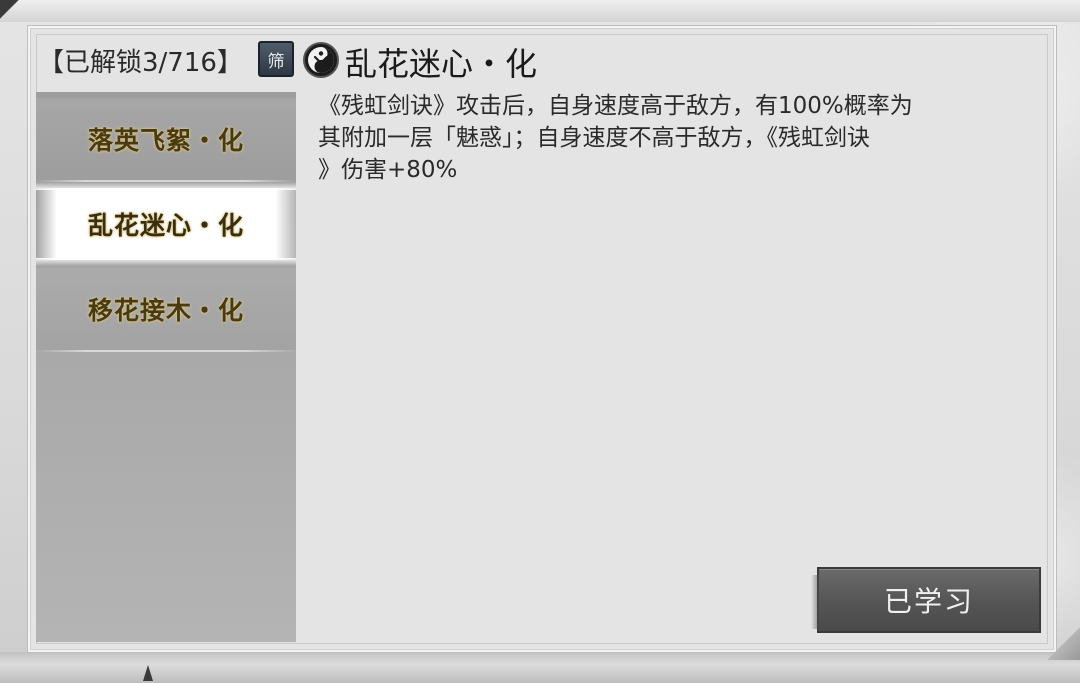 The width and height of the screenshot is (1080, 683). I want to click on sidebar-item-luanhua: 乱花迷心・化, so click(166, 224).